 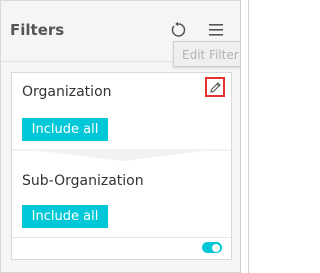 What do you see at coordinates (65, 129) in the screenshot?
I see `include-all-organization-button: Include all` at bounding box center [65, 129].